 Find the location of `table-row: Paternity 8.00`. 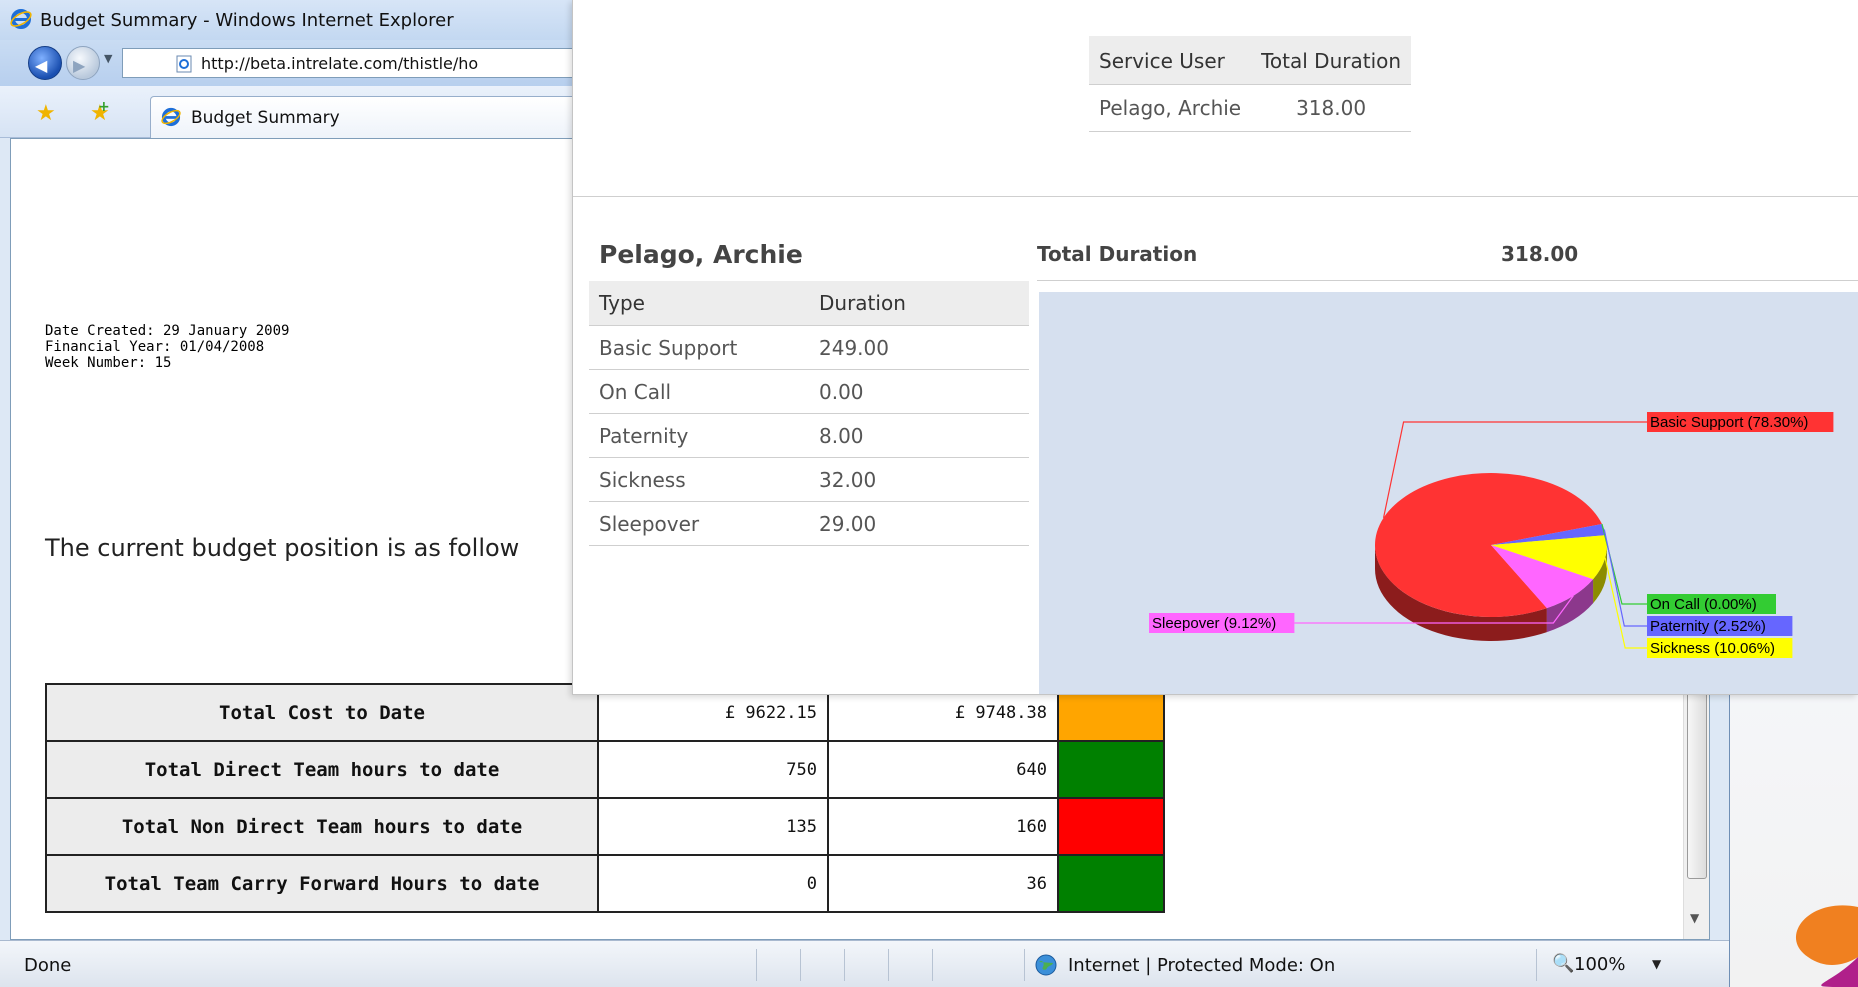

table-row: Paternity 8.00 is located at coordinates (809, 435).